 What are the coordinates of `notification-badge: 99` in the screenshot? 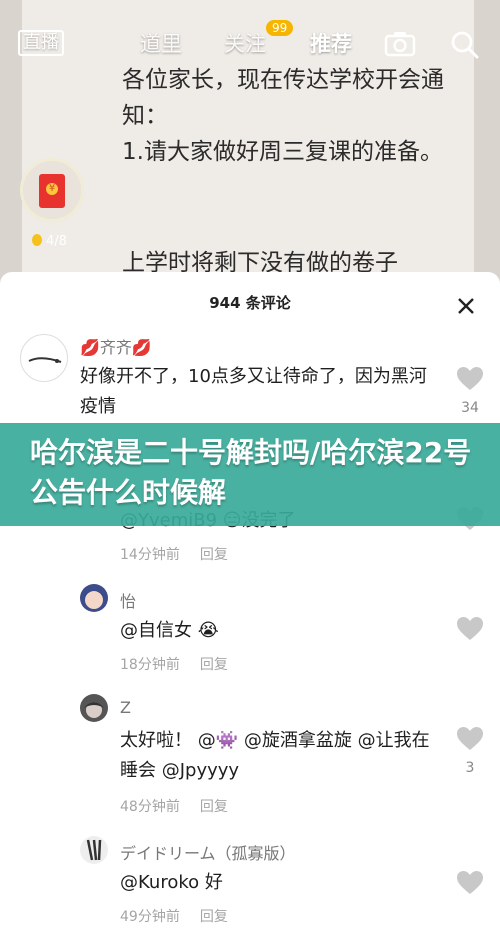 It's located at (280, 28).